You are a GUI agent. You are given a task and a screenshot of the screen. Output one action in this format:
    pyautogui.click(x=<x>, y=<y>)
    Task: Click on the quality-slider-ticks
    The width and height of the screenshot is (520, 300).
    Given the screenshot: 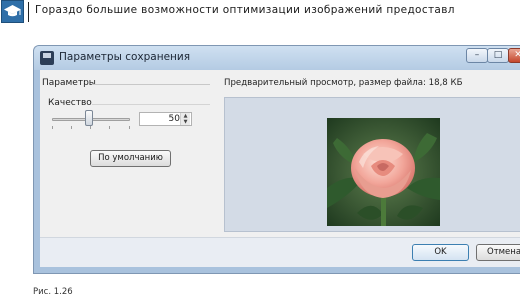 What is the action you would take?
    pyautogui.click(x=91, y=127)
    